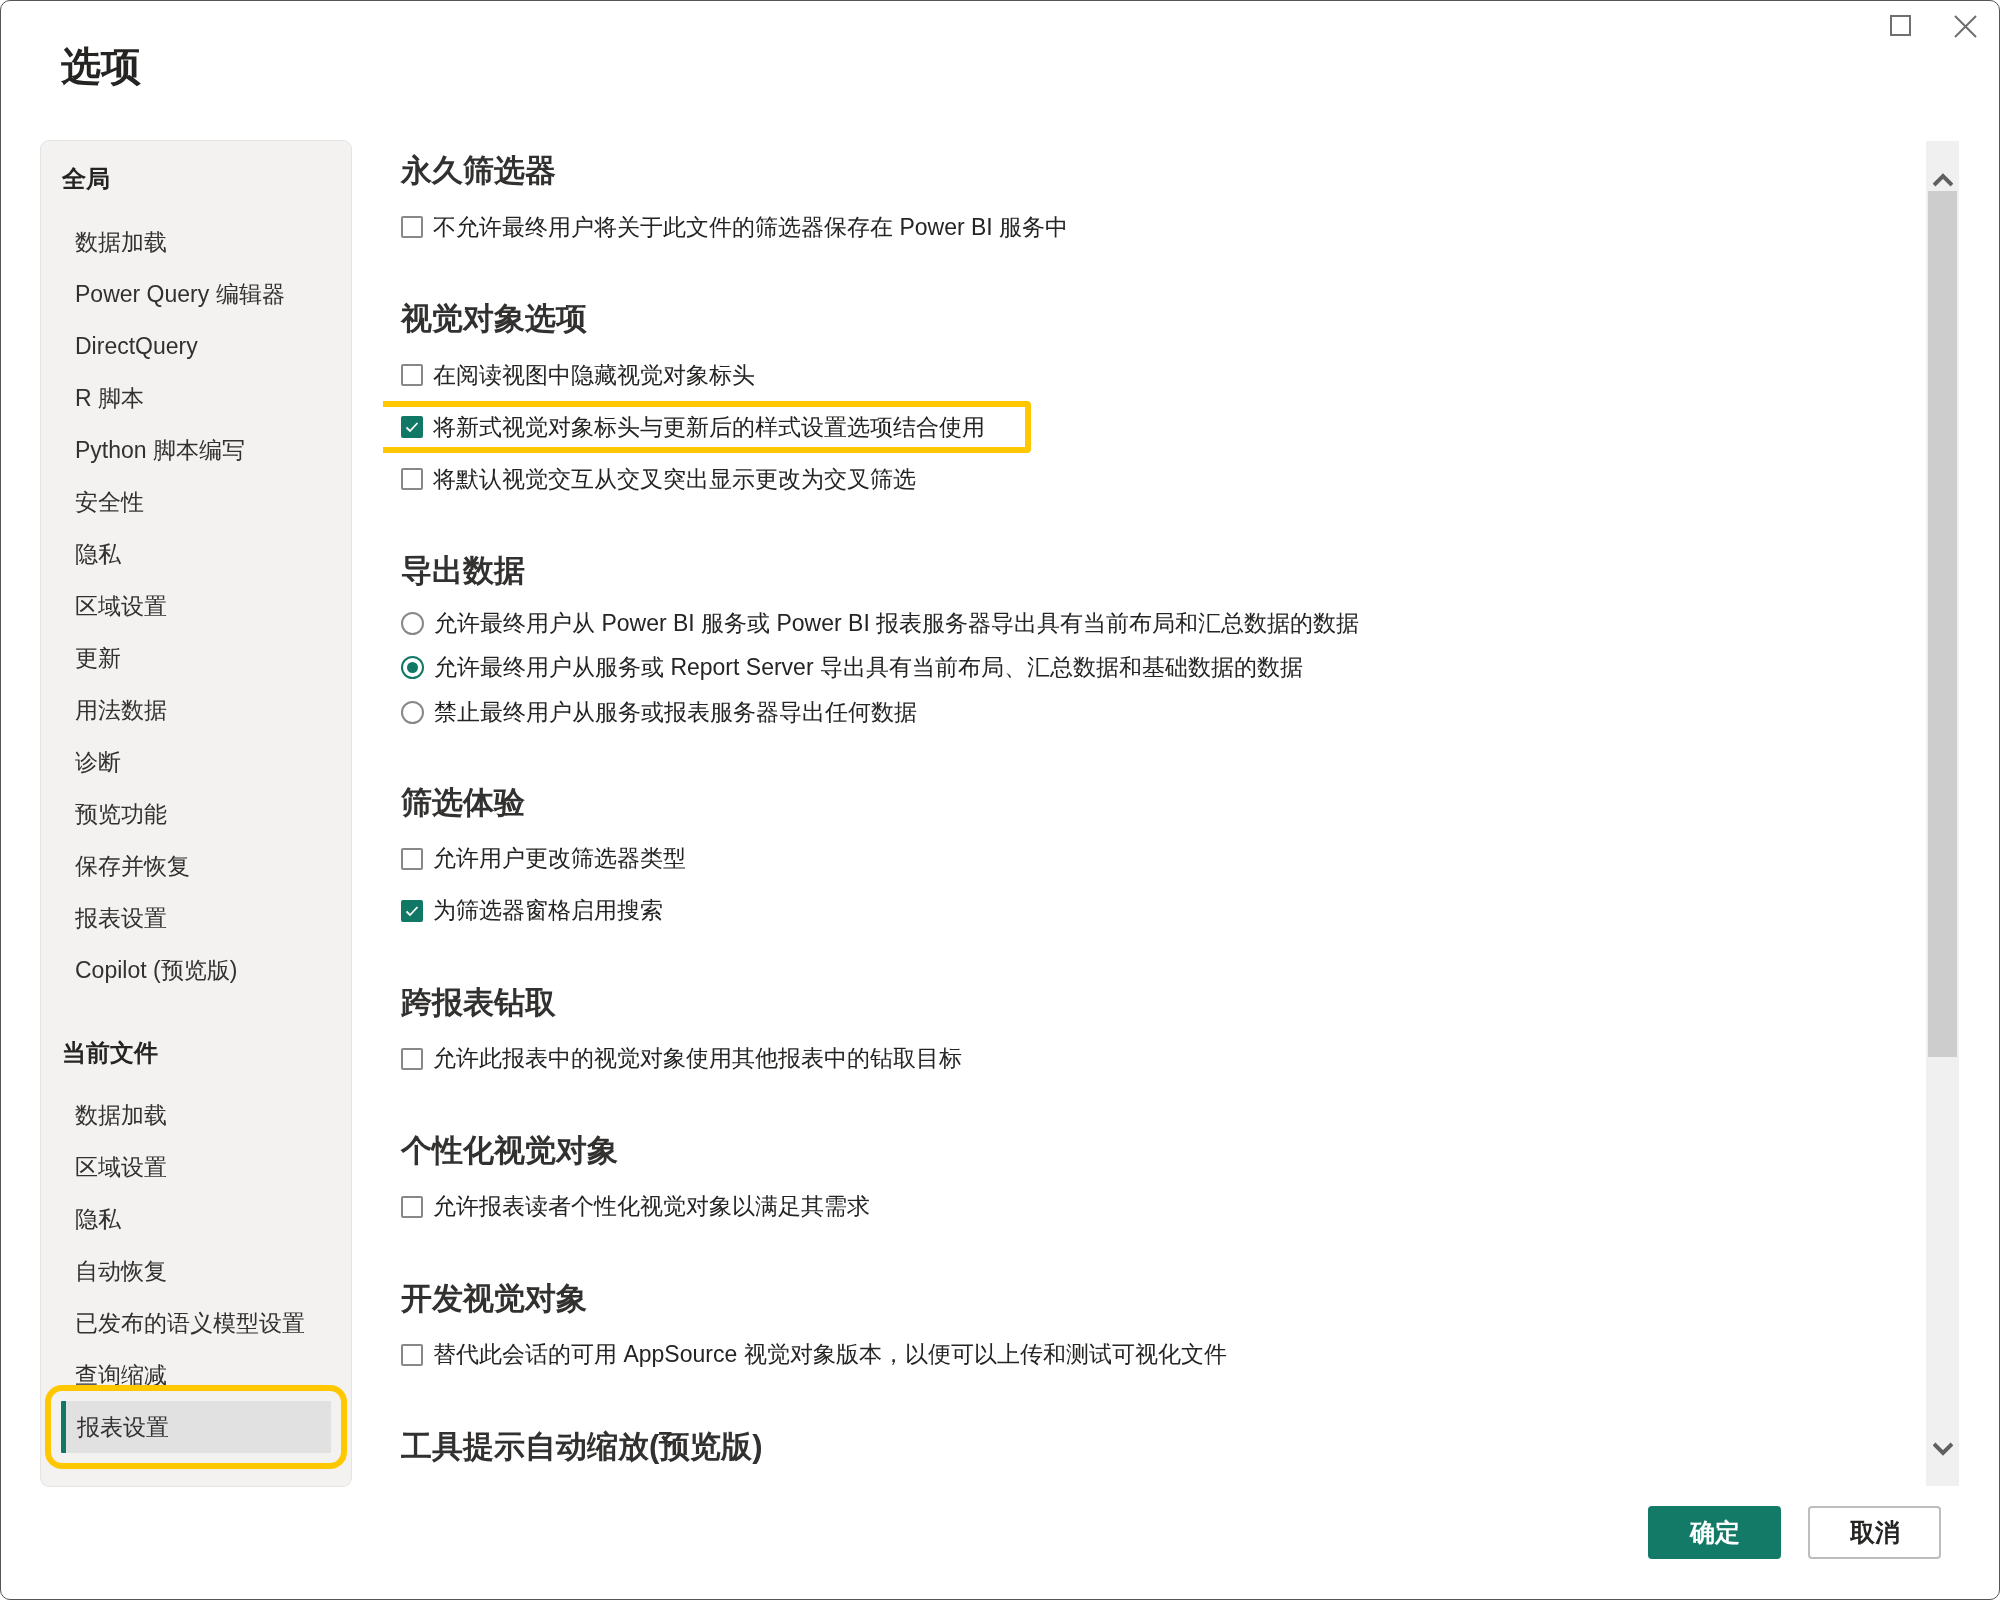 The height and width of the screenshot is (1600, 2000). What do you see at coordinates (709, 427) in the screenshot?
I see `option-label: 将新式视觉对象标头与更新后的样式设置选项结合使用` at bounding box center [709, 427].